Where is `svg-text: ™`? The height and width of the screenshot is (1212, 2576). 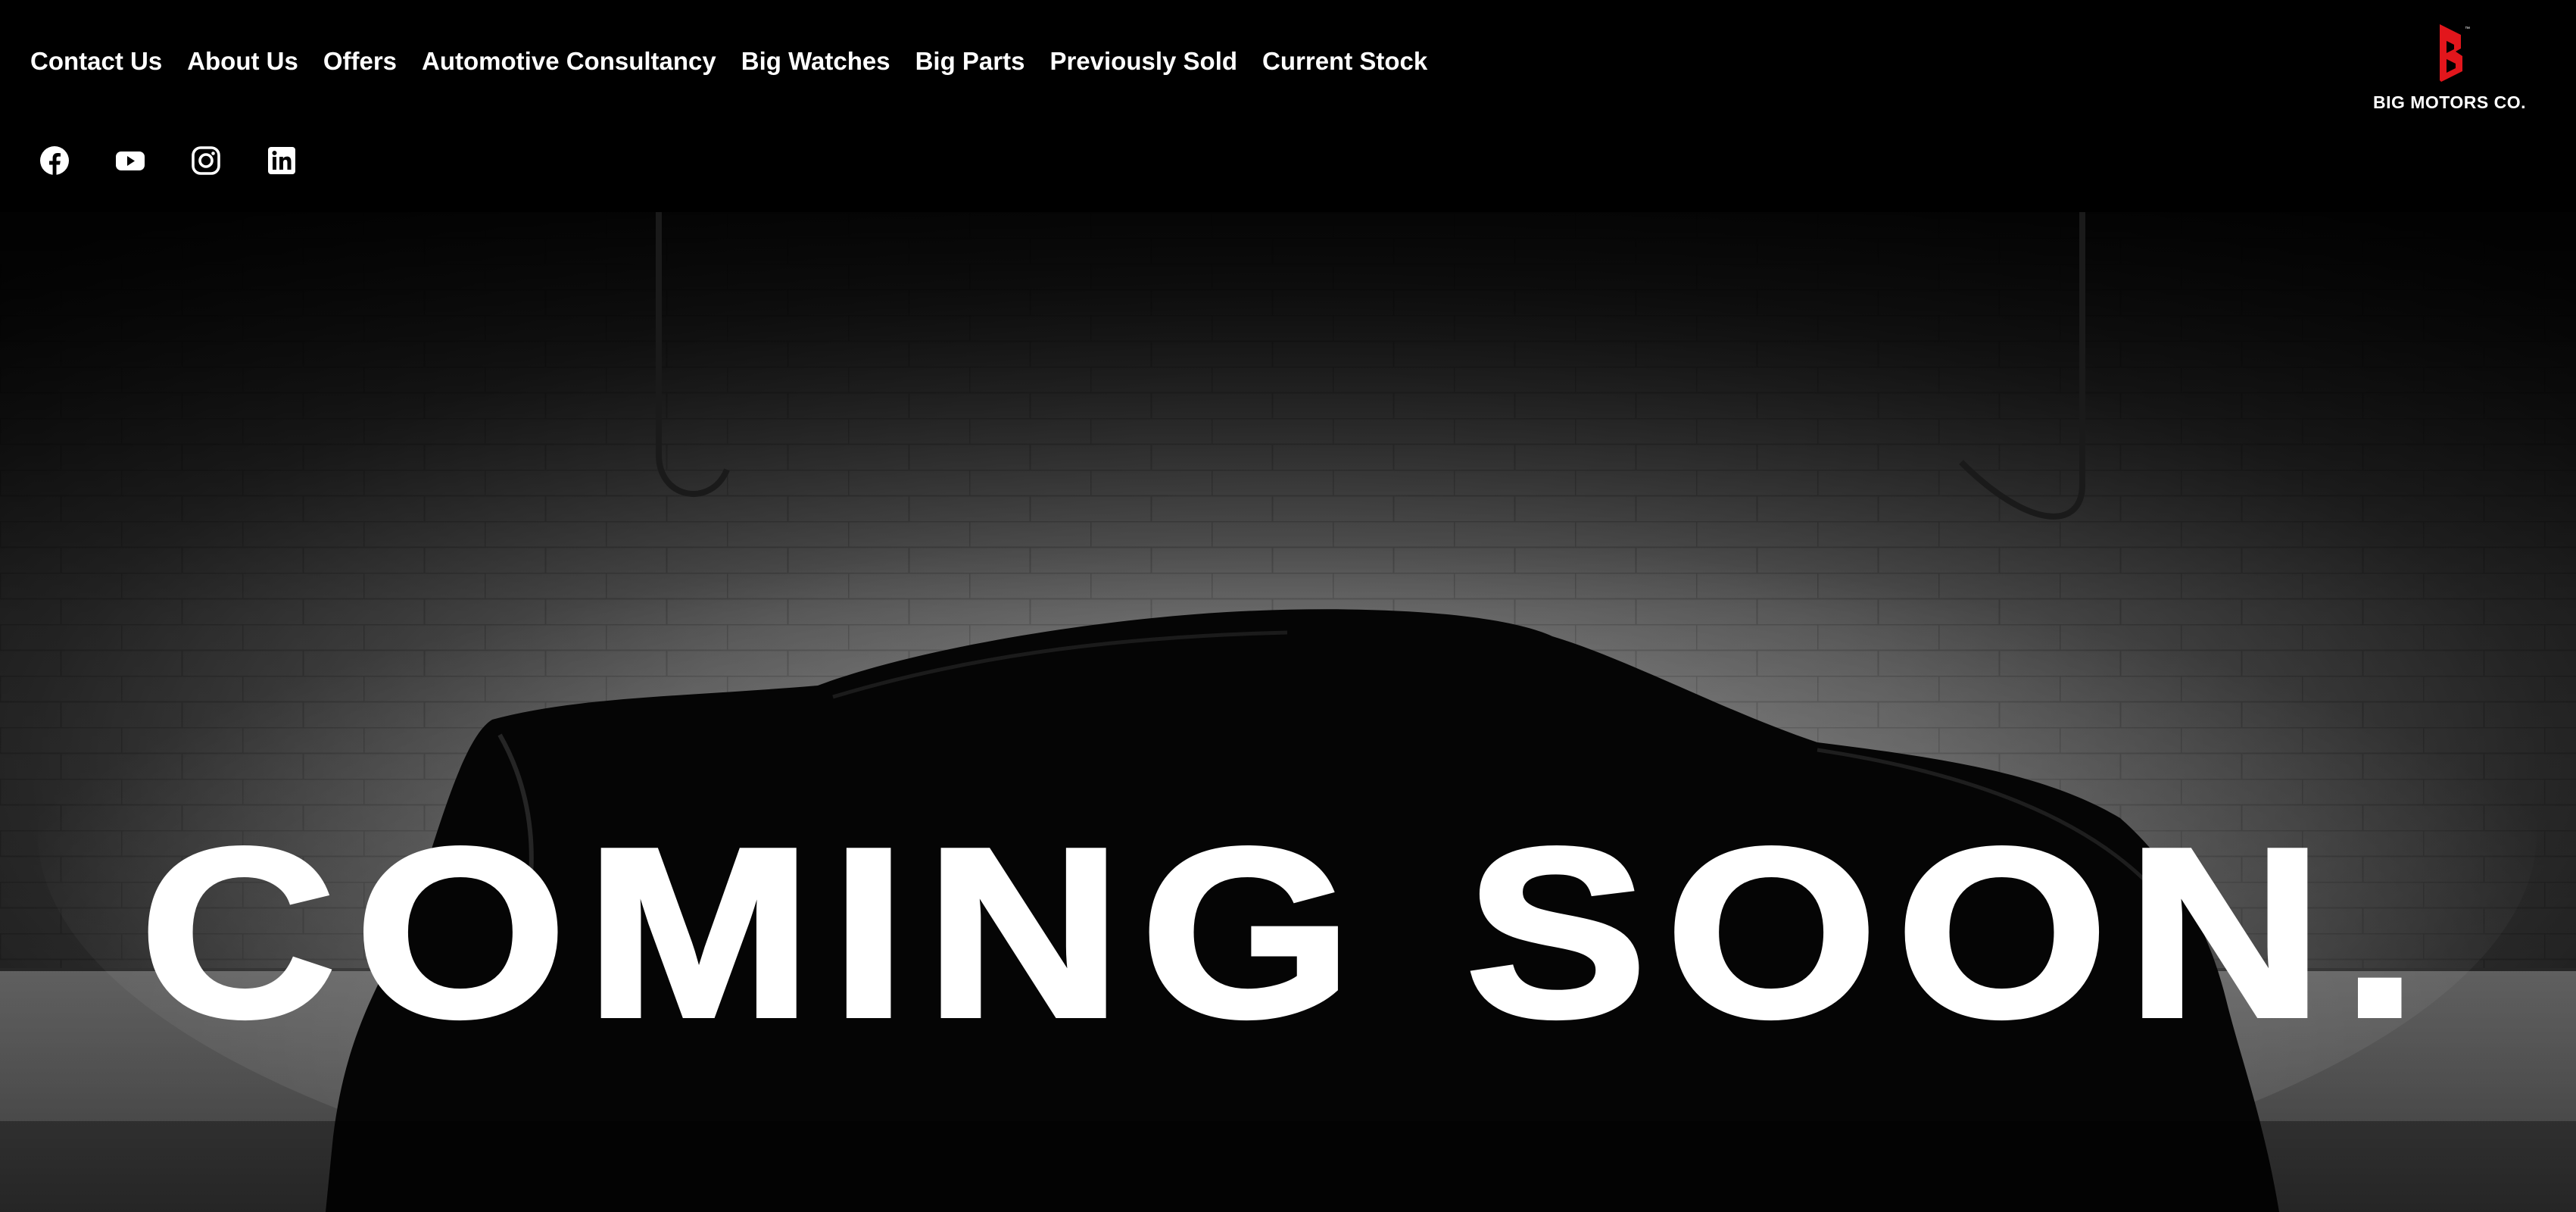 svg-text: ™ is located at coordinates (2467, 29).